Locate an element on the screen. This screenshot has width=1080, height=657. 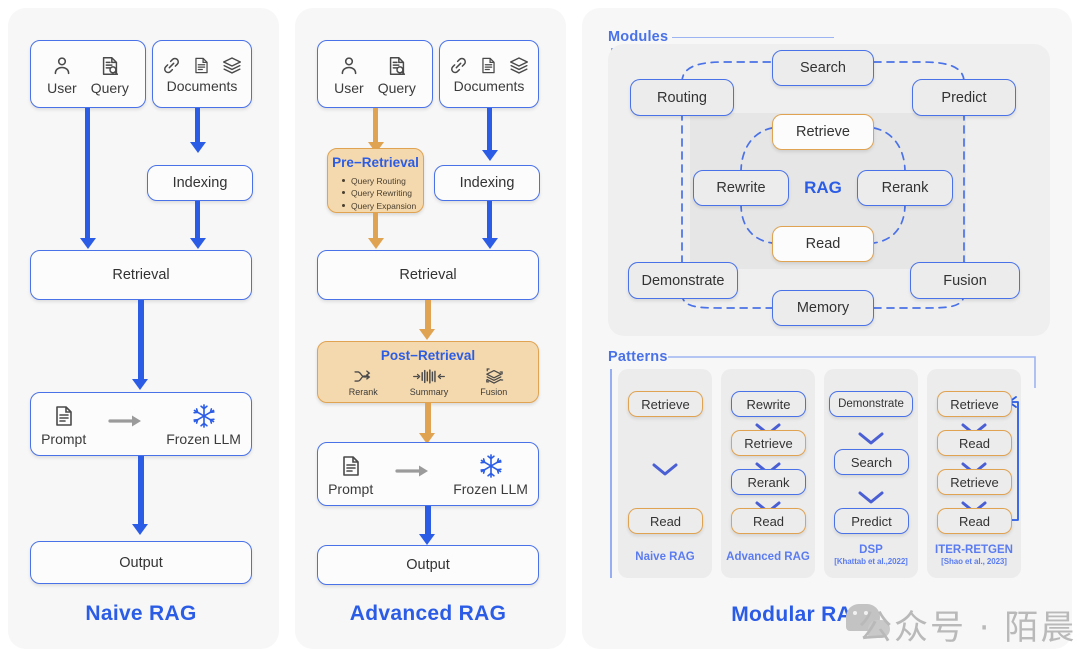
pattern-naive-step-read: Read is located at coordinates (665, 521).